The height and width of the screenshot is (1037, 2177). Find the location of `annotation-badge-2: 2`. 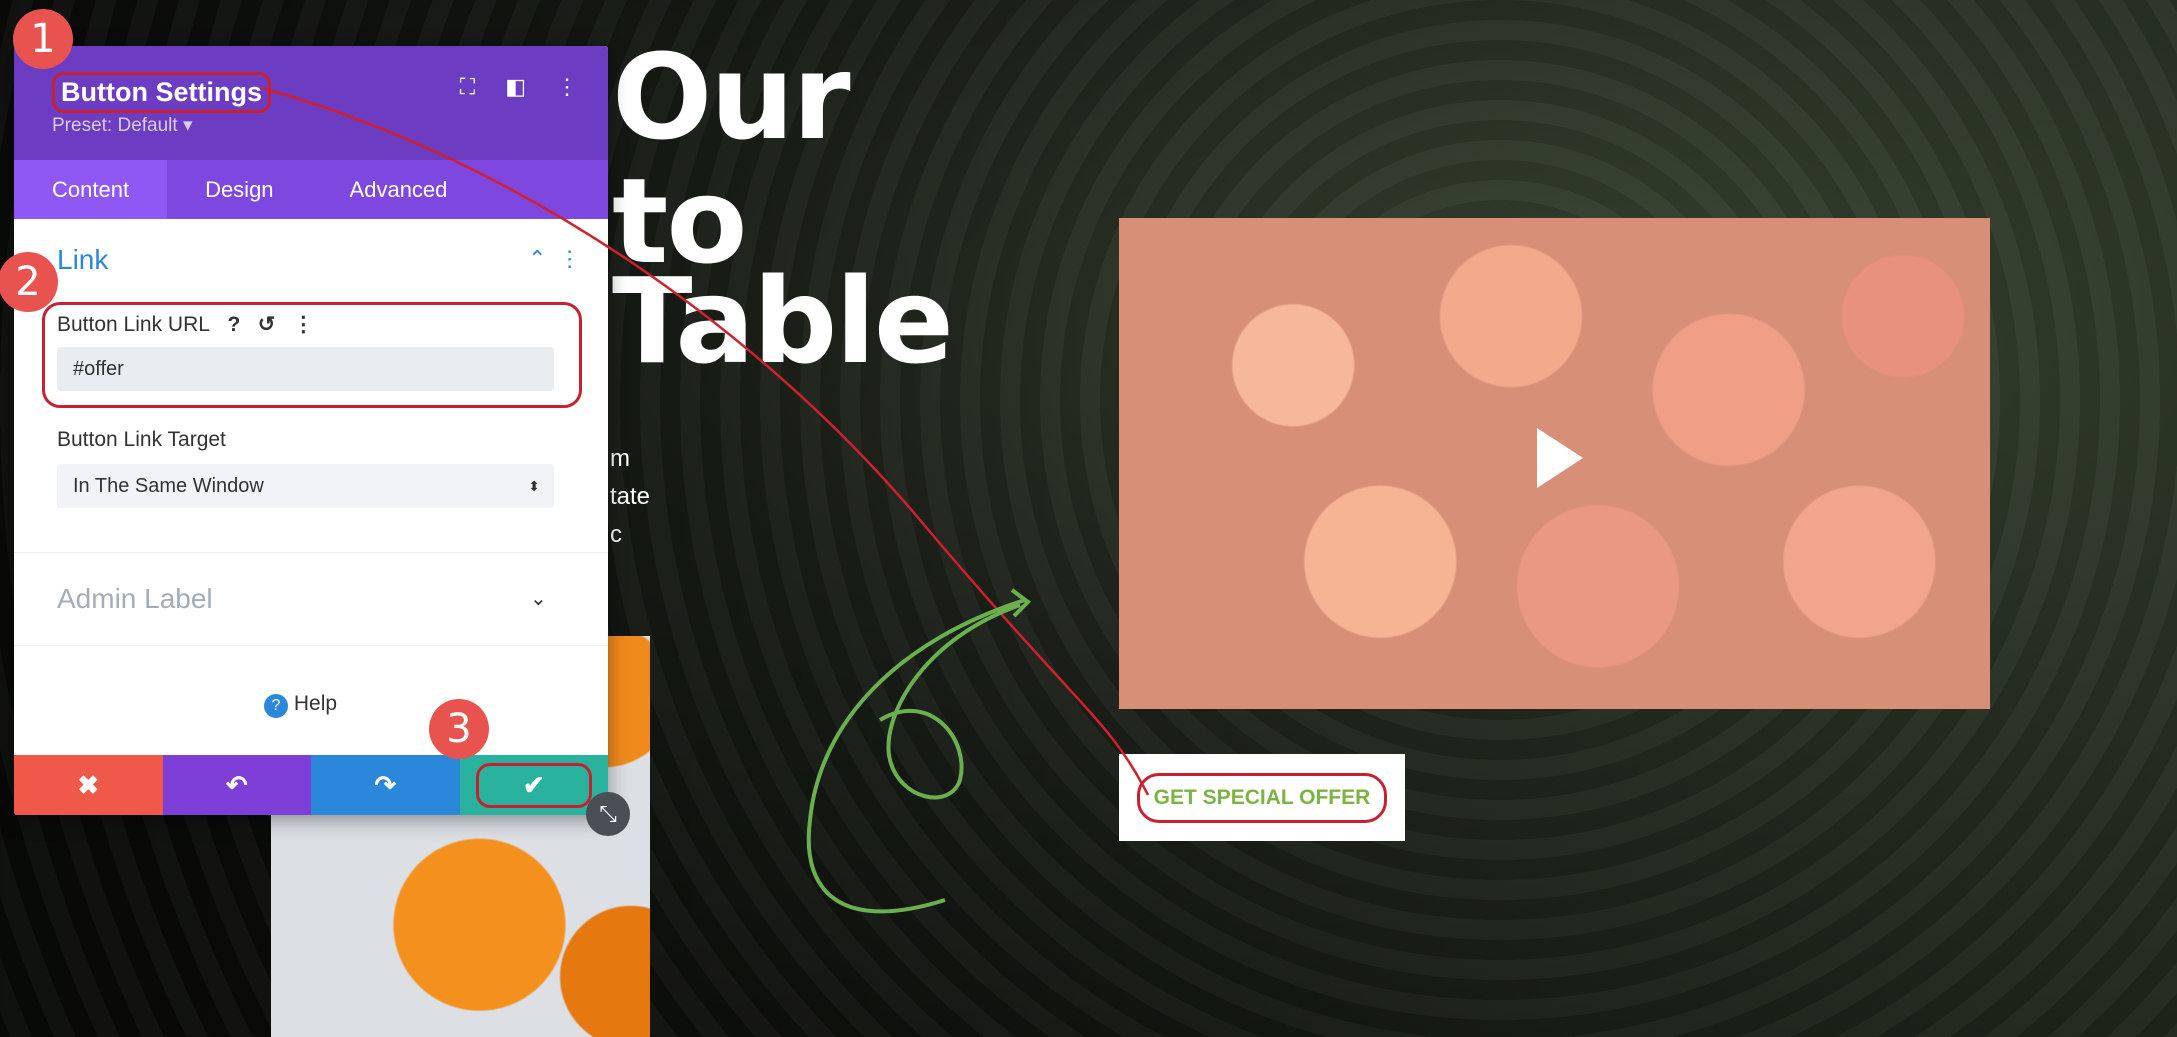

annotation-badge-2: 2 is located at coordinates (29, 282).